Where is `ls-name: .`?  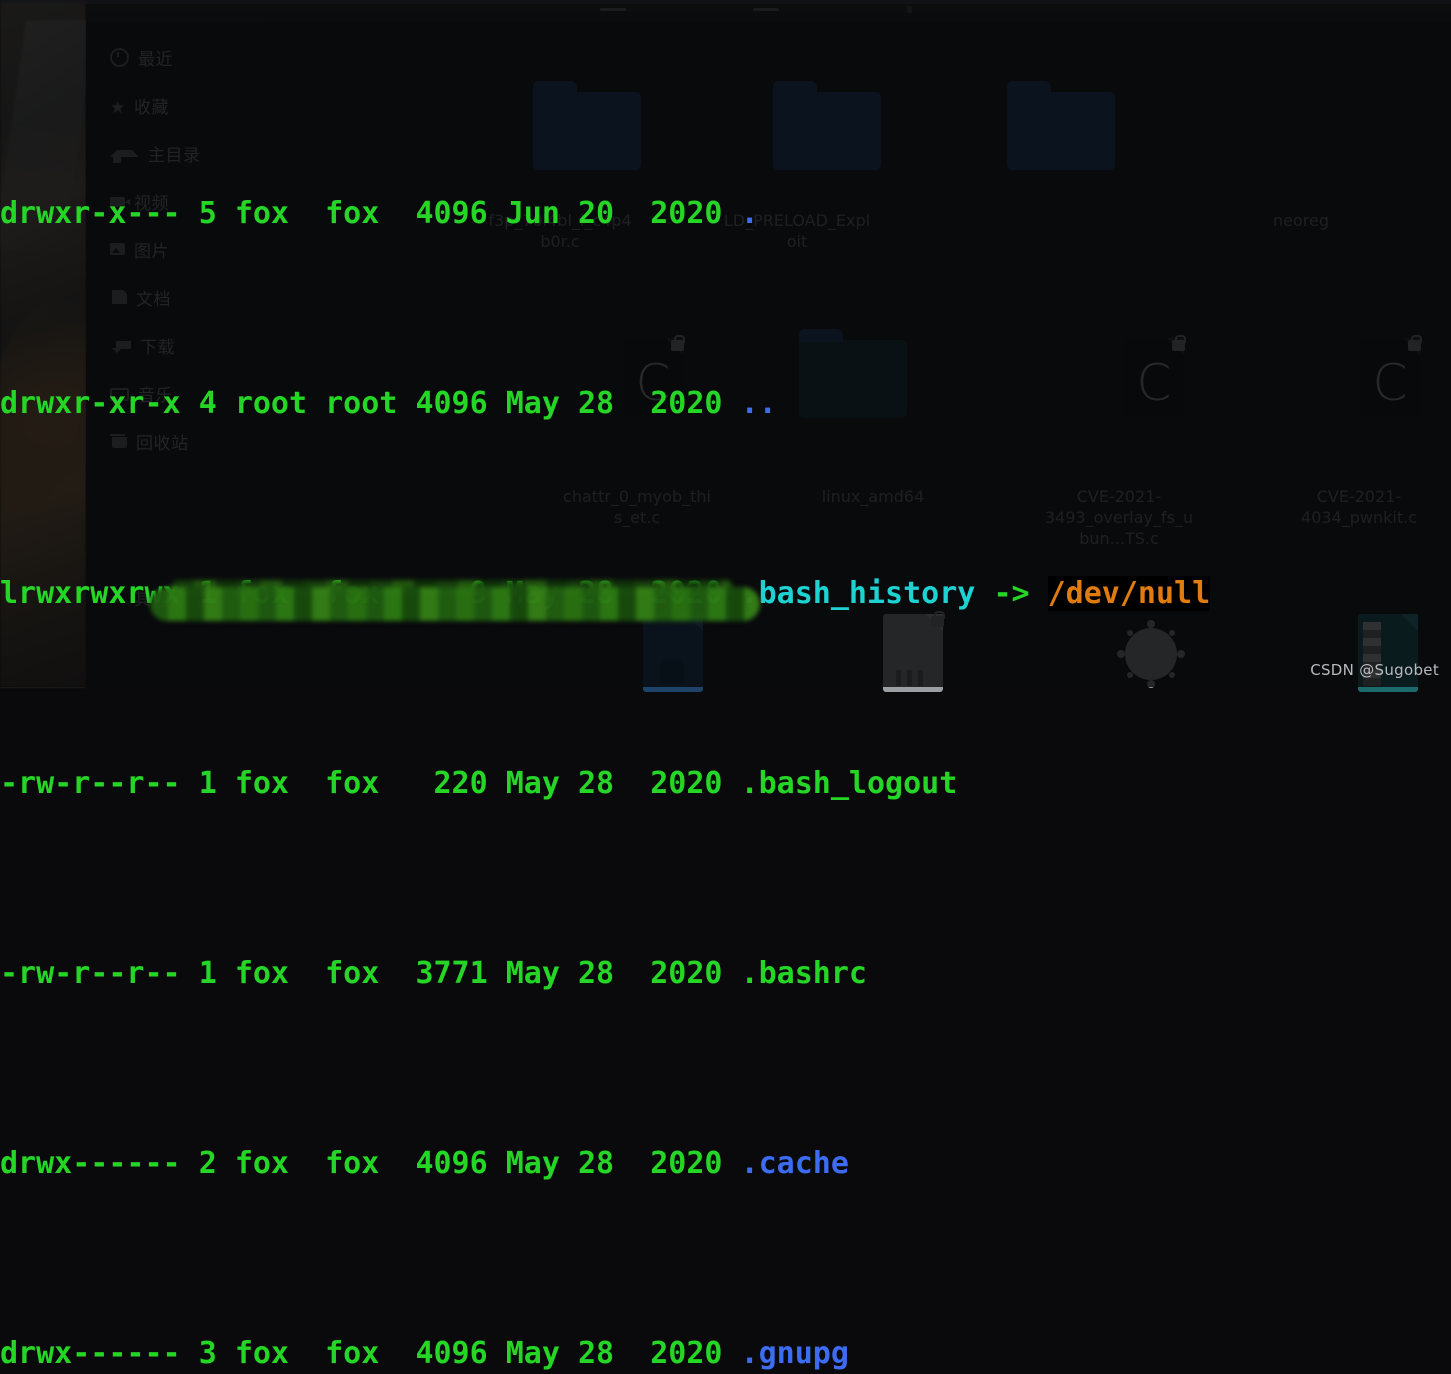
ls-name: . is located at coordinates (750, 213).